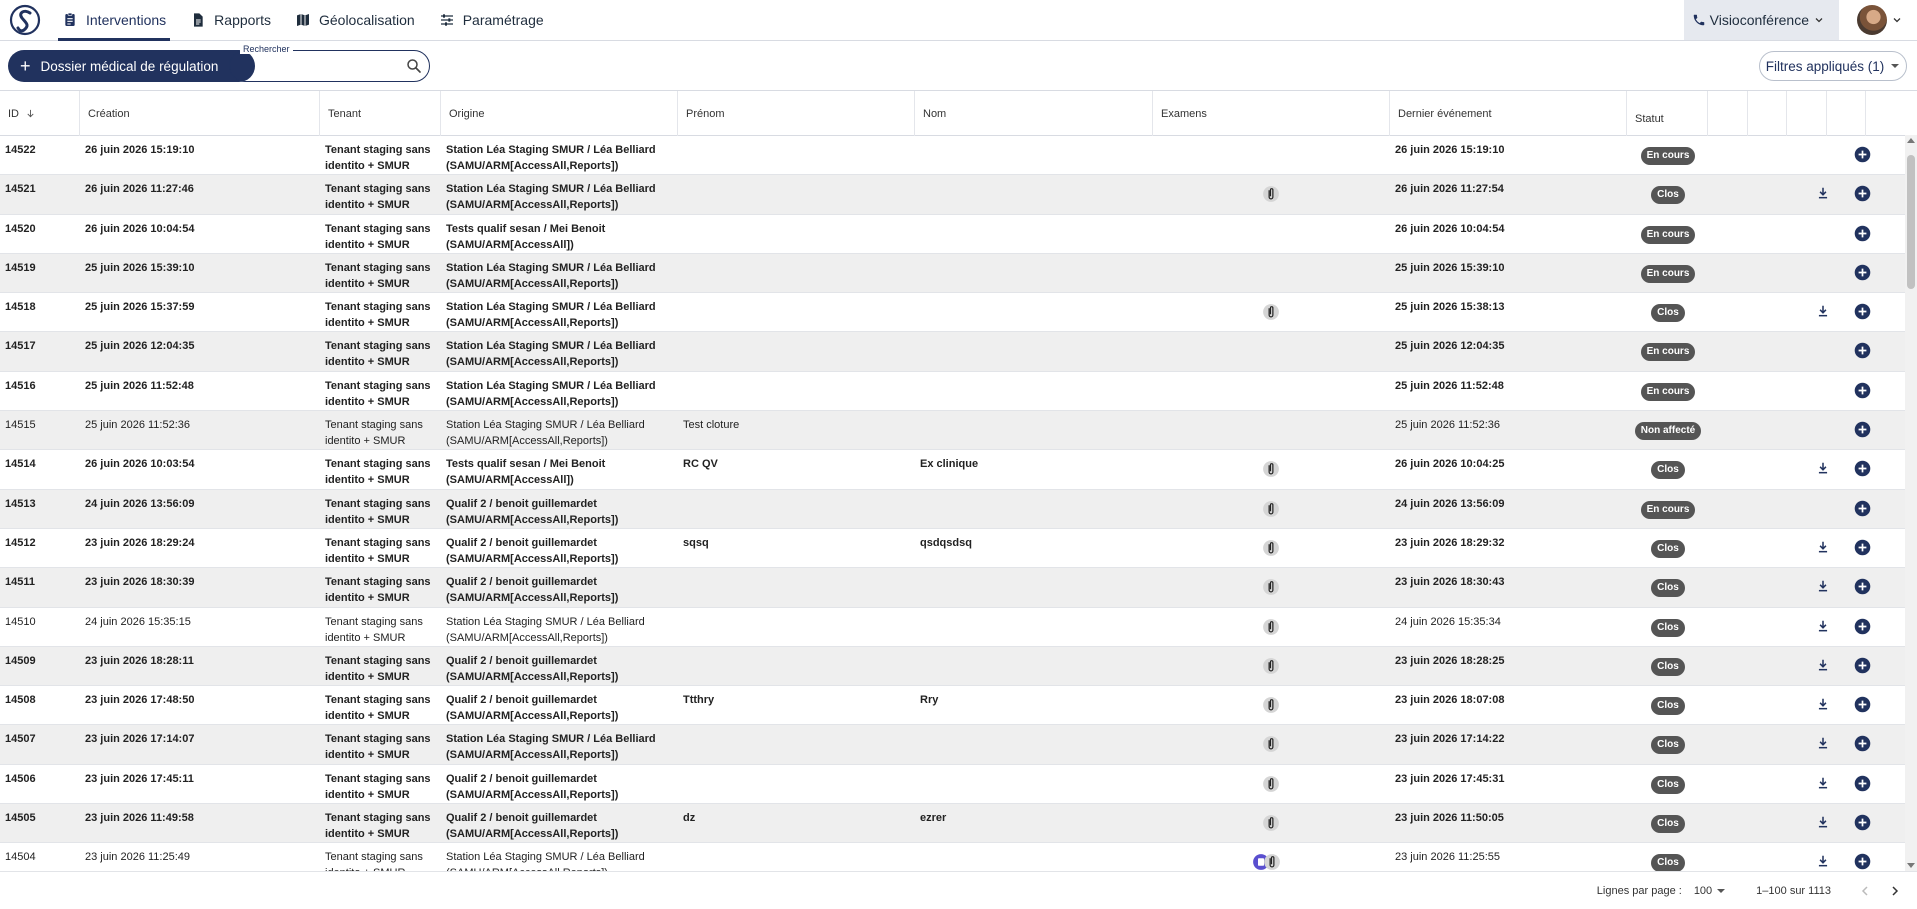  I want to click on scroll-down-icon, so click(1911, 865).